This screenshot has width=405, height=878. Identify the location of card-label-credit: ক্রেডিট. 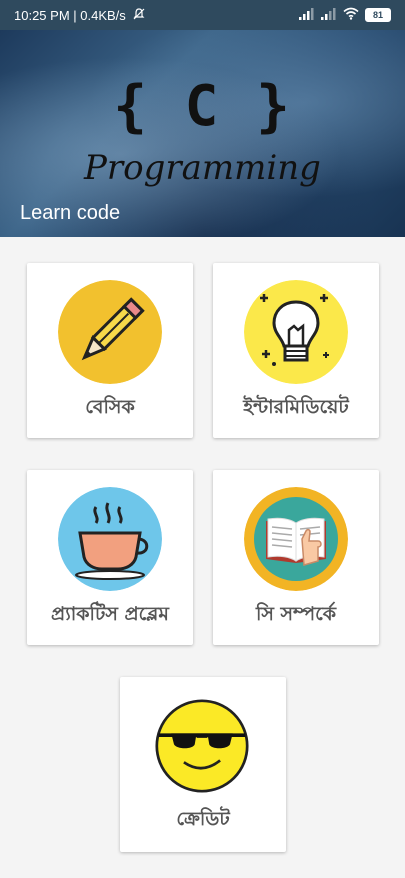
(203, 819).